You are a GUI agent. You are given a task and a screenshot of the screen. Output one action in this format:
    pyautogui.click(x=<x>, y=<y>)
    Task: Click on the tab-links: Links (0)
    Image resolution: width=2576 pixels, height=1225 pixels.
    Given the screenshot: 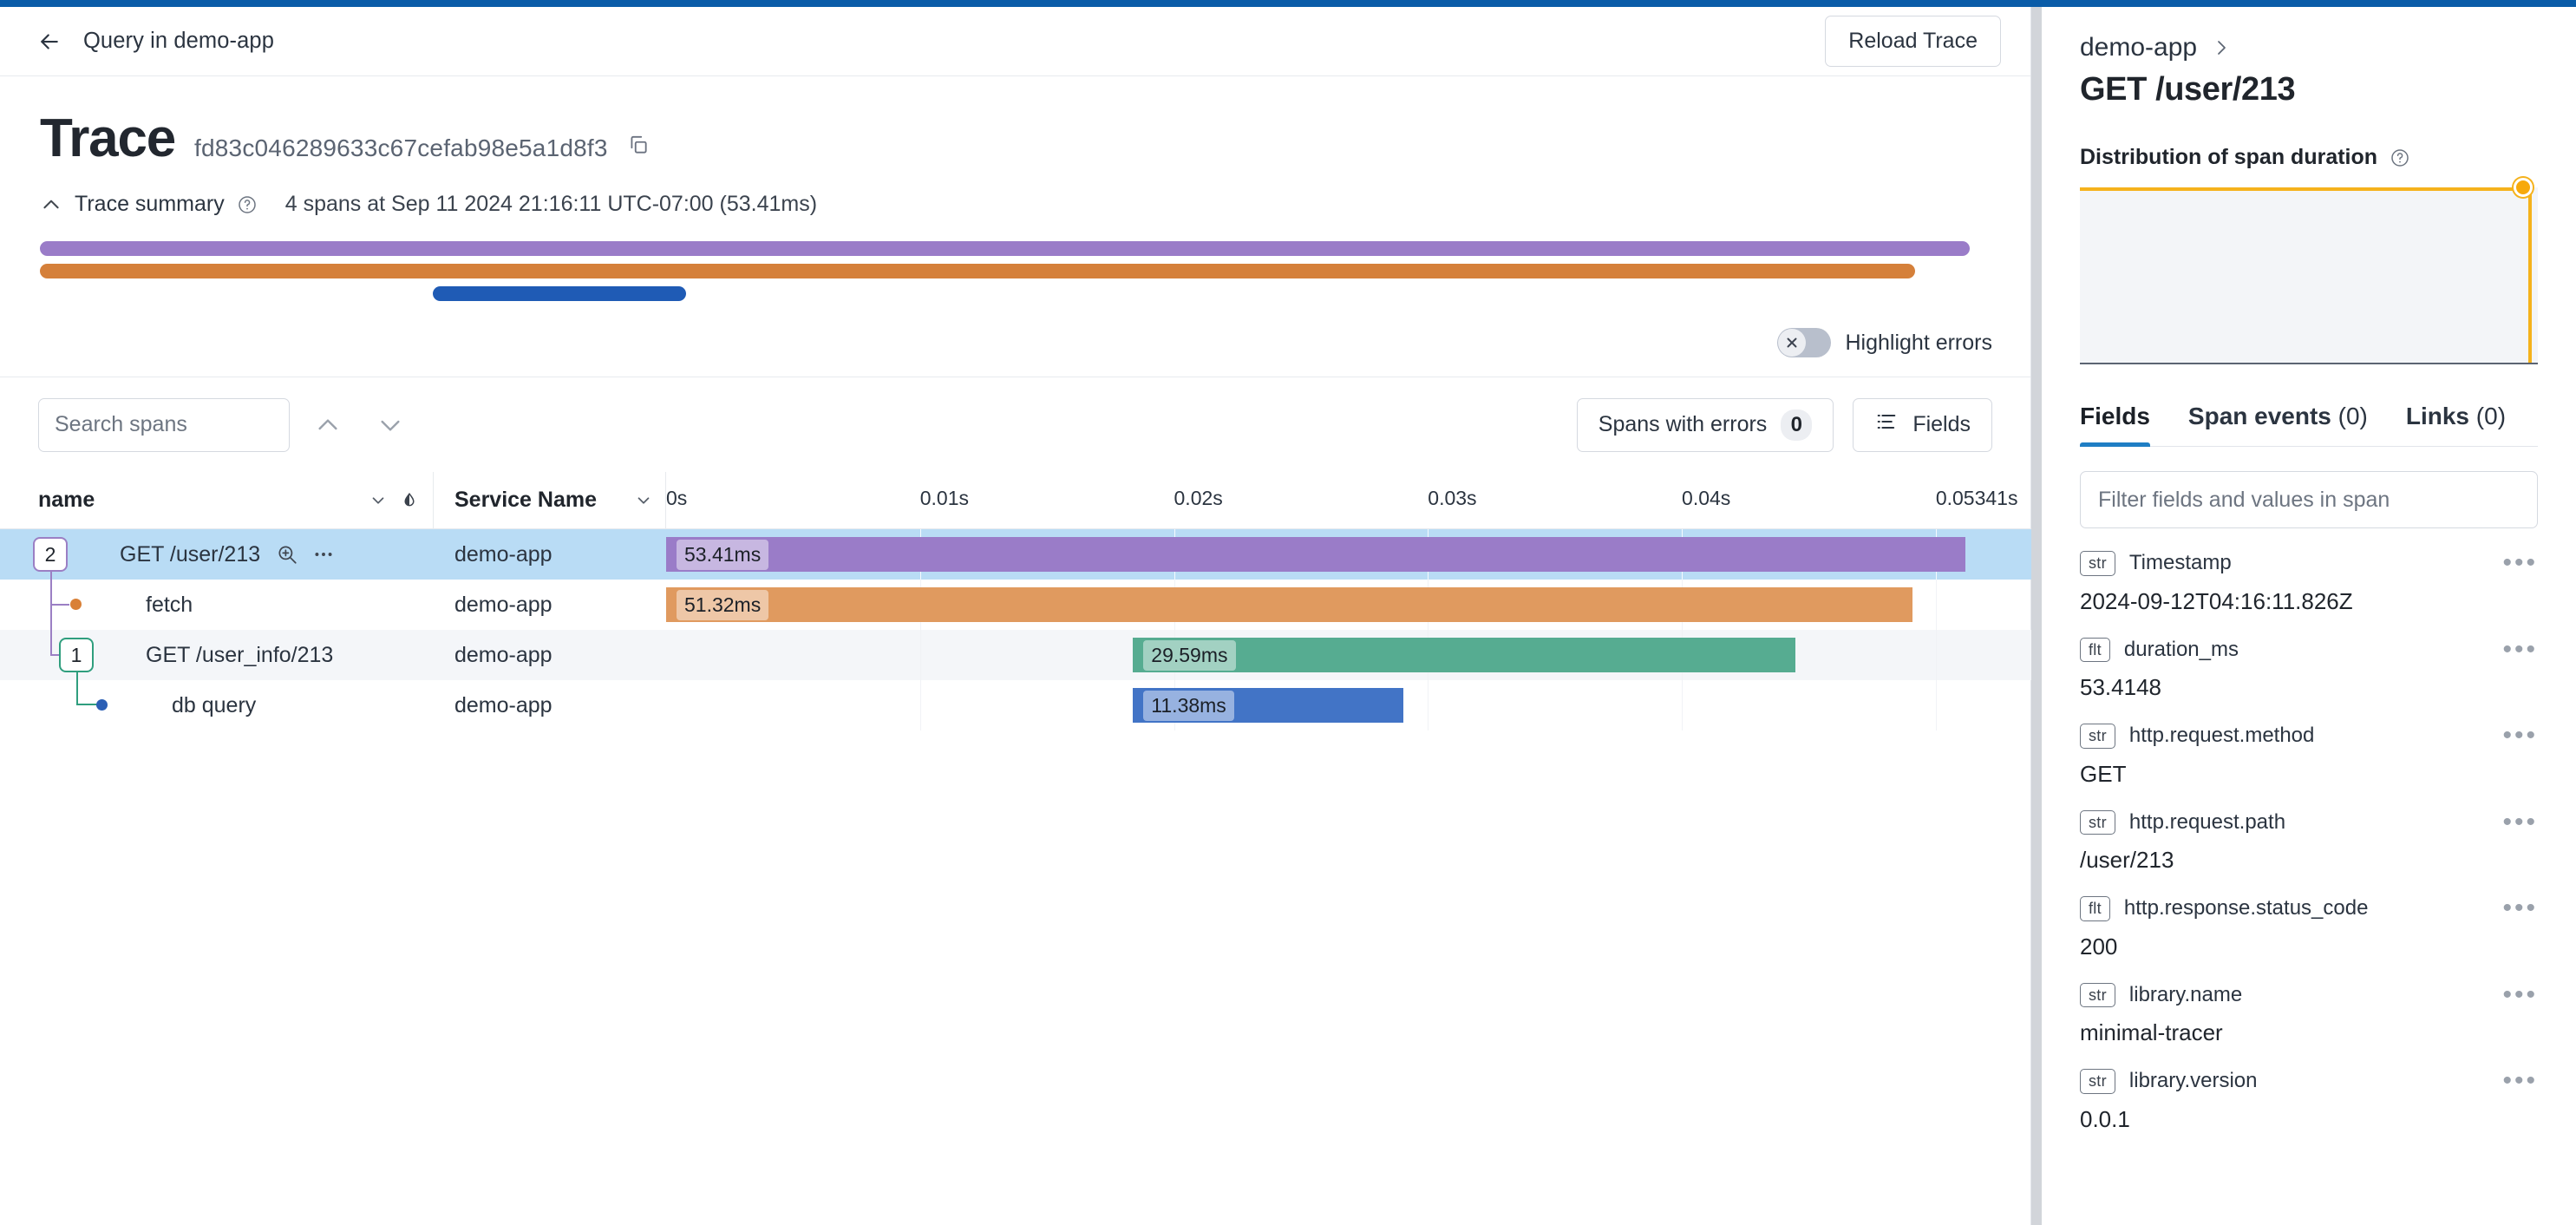 What is the action you would take?
    pyautogui.click(x=2456, y=424)
    